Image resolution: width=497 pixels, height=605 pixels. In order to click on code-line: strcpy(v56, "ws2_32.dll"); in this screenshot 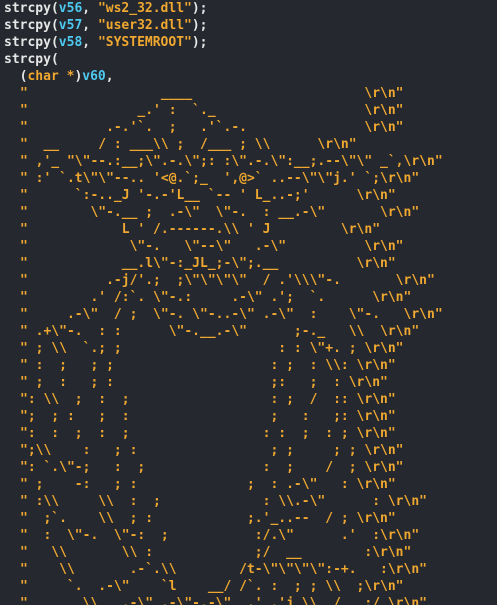, I will do `click(106, 8)`.